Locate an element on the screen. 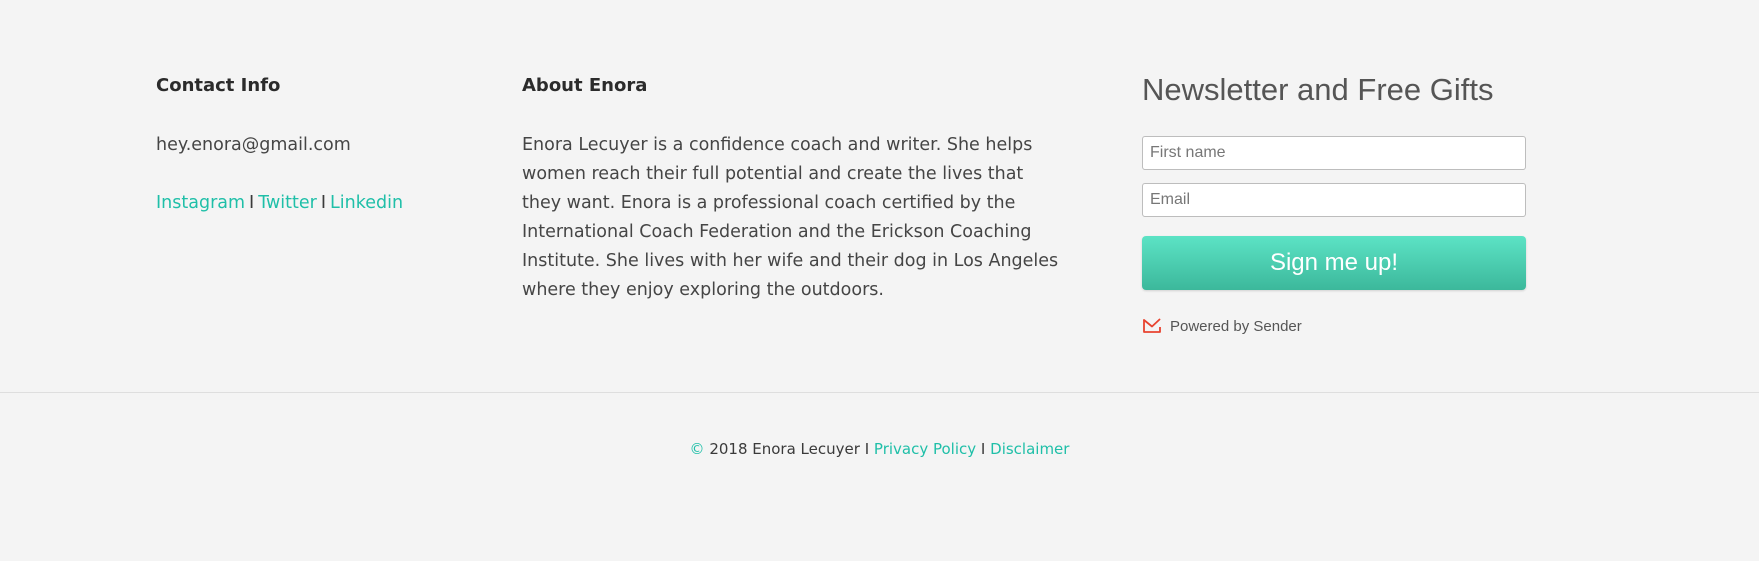  newsletter-title: Newsletter and Free Gifts is located at coordinates (1318, 89).